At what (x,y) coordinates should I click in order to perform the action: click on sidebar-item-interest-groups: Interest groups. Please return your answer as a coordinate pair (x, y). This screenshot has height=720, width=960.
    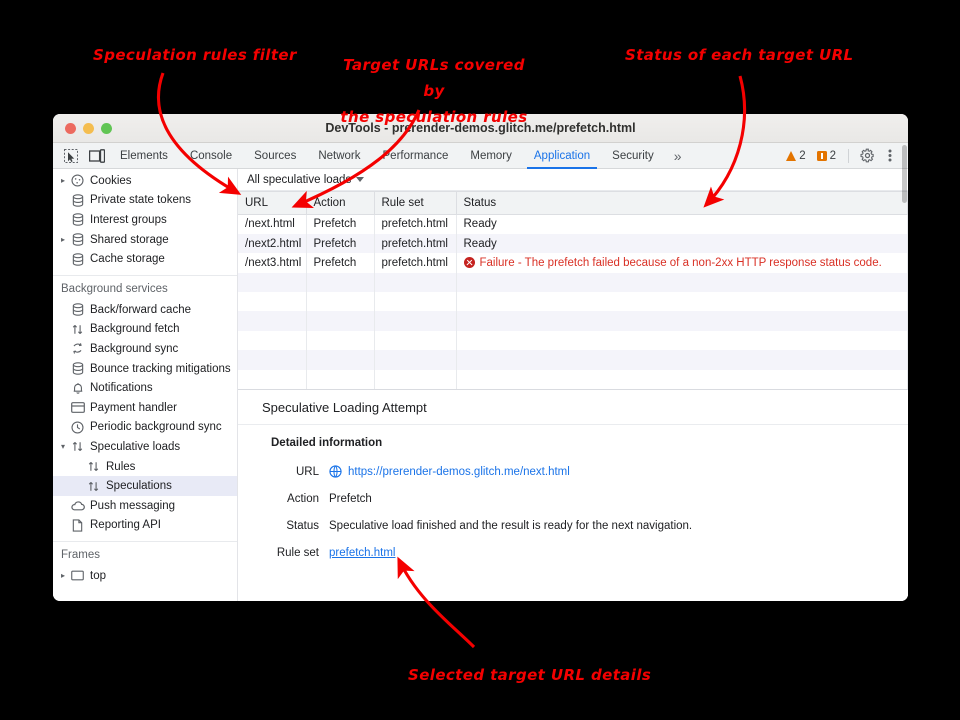
    Looking at the image, I should click on (145, 220).